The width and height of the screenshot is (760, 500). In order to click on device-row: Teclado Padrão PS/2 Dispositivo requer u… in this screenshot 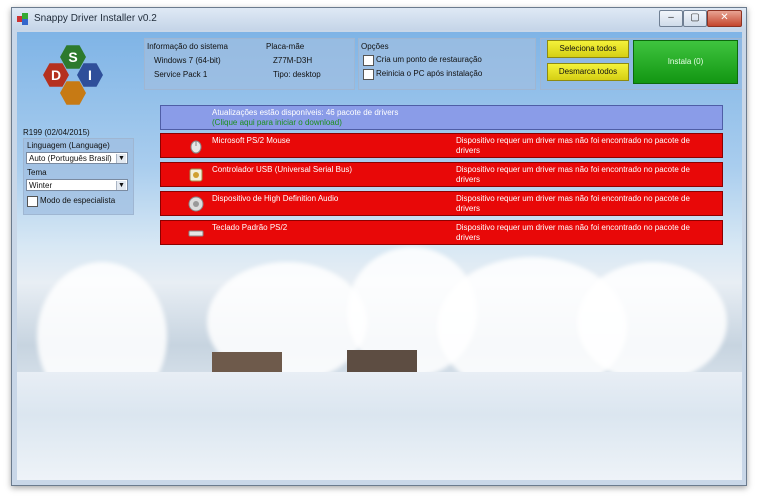, I will do `click(441, 232)`.